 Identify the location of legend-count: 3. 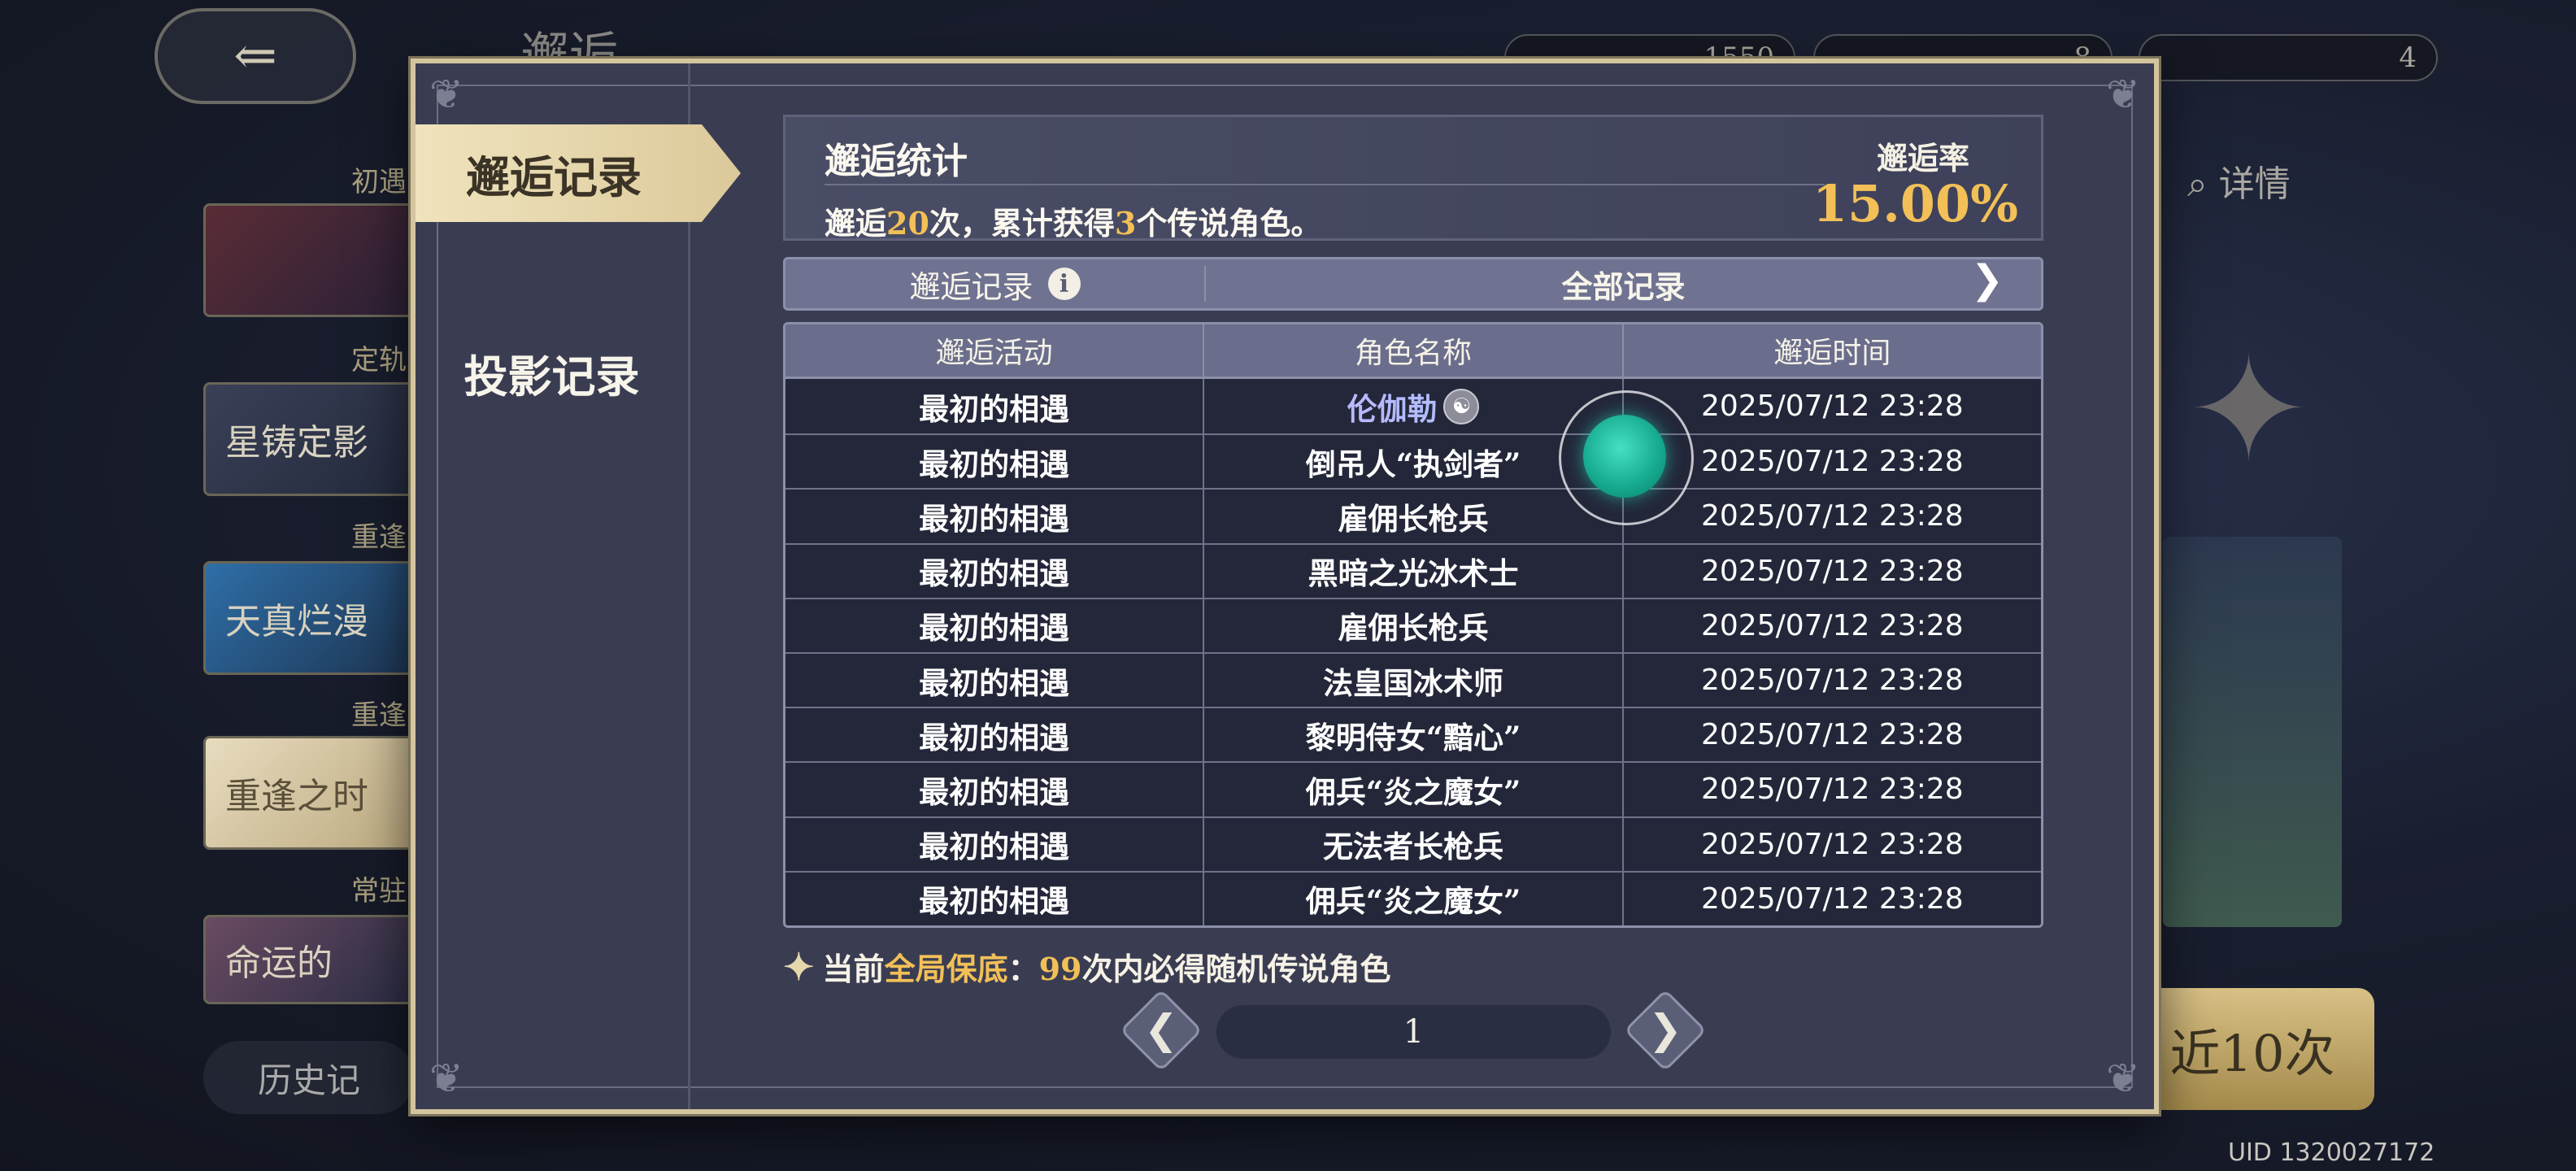
(1126, 223).